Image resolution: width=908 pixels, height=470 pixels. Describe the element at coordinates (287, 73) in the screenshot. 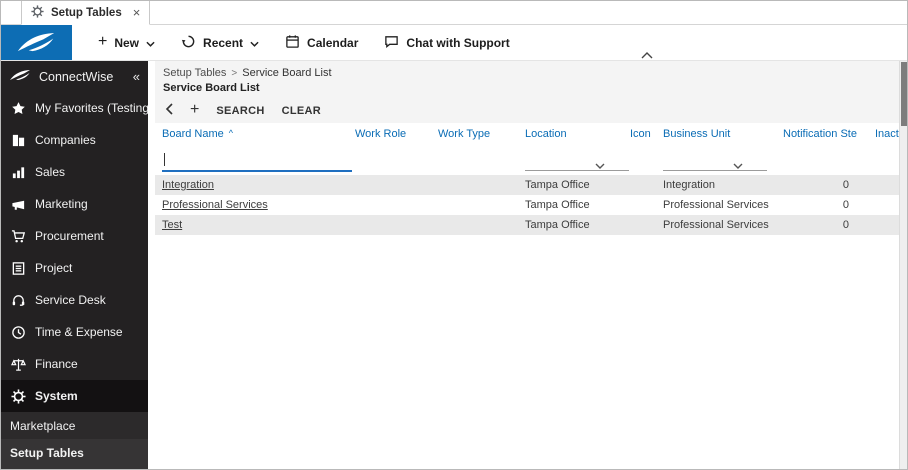

I see `breadcrumb-current: Service Board List` at that location.